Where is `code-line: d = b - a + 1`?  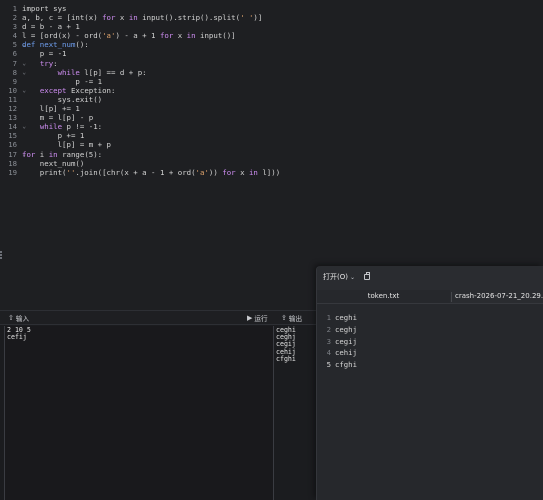
code-line: d = b - a + 1 is located at coordinates (282, 26).